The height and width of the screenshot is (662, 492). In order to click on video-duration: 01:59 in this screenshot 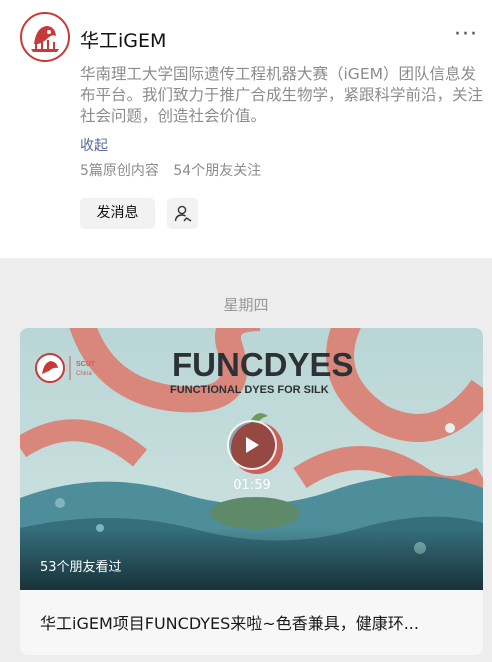, I will do `click(252, 485)`.